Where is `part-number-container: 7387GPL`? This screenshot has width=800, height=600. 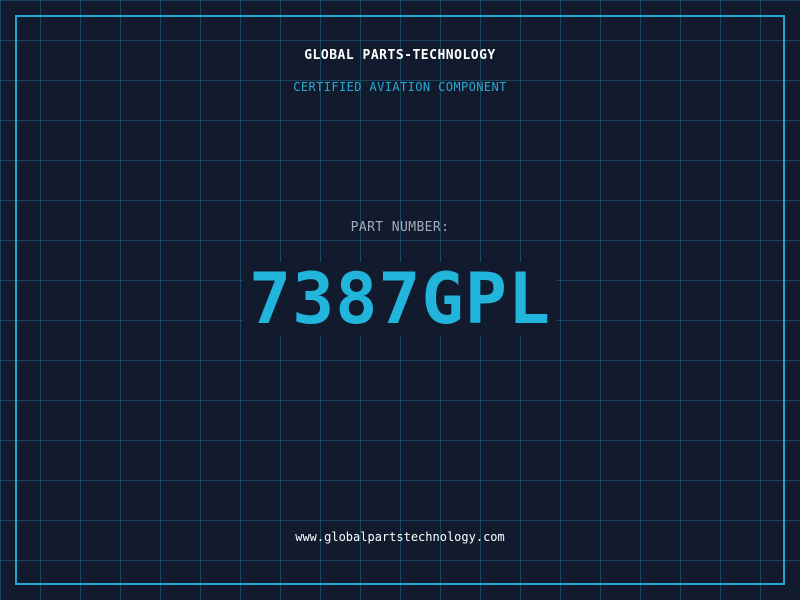
part-number-container: 7387GPL is located at coordinates (400, 299).